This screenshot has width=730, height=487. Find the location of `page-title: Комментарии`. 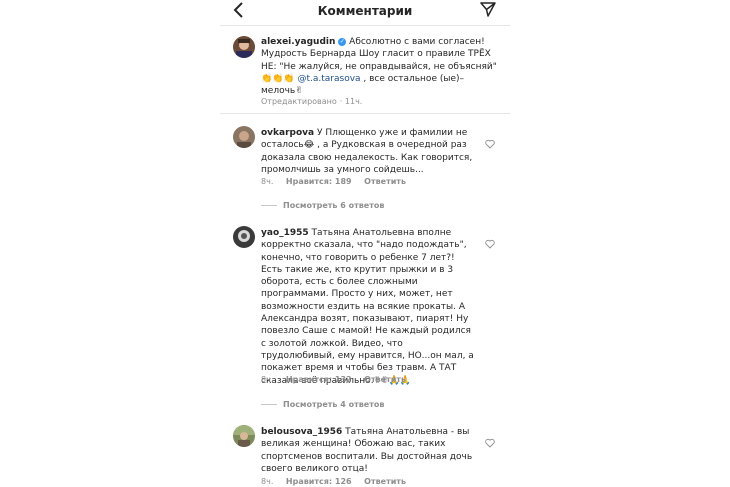

page-title: Комментарии is located at coordinates (365, 11).